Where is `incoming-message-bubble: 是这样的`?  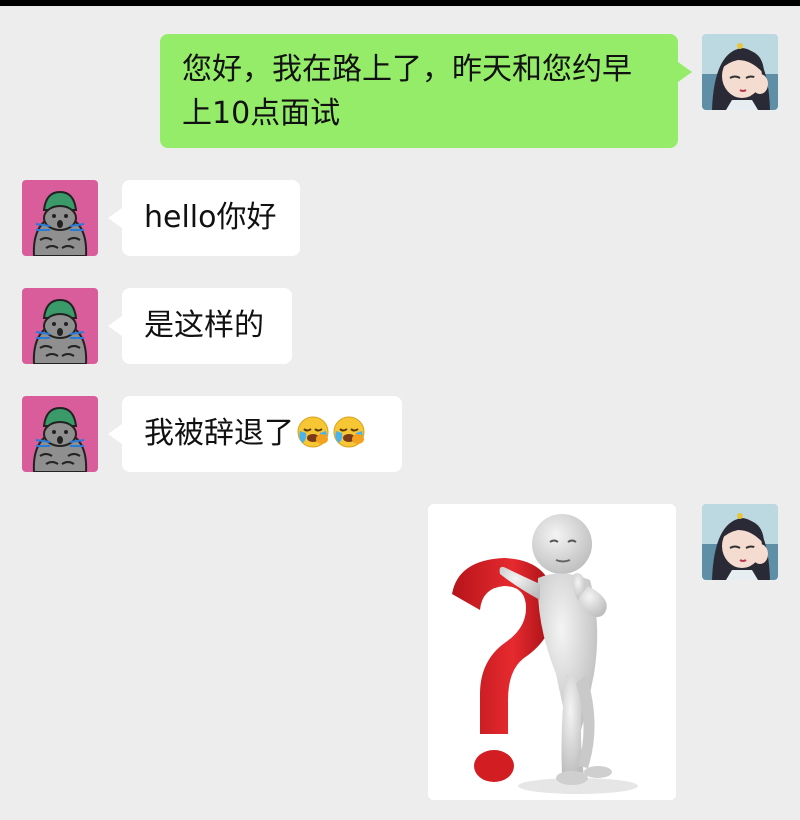
incoming-message-bubble: 是这样的 is located at coordinates (200, 326).